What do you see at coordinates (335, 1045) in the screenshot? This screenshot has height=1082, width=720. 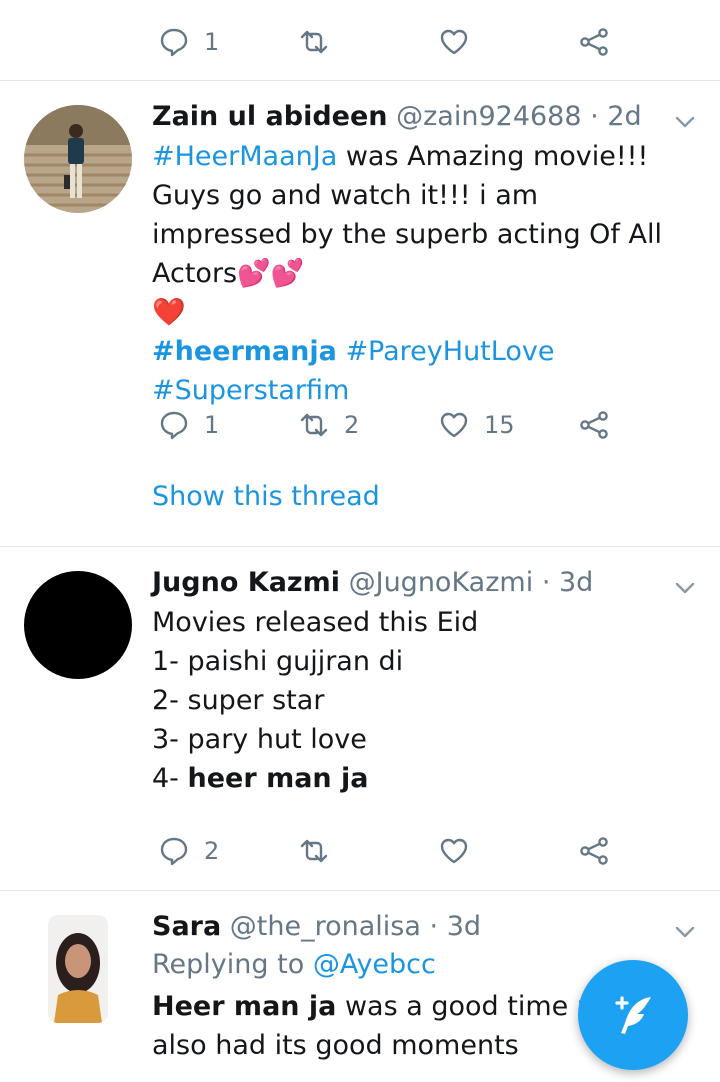 I see `tweet-body: also had its good moments` at bounding box center [335, 1045].